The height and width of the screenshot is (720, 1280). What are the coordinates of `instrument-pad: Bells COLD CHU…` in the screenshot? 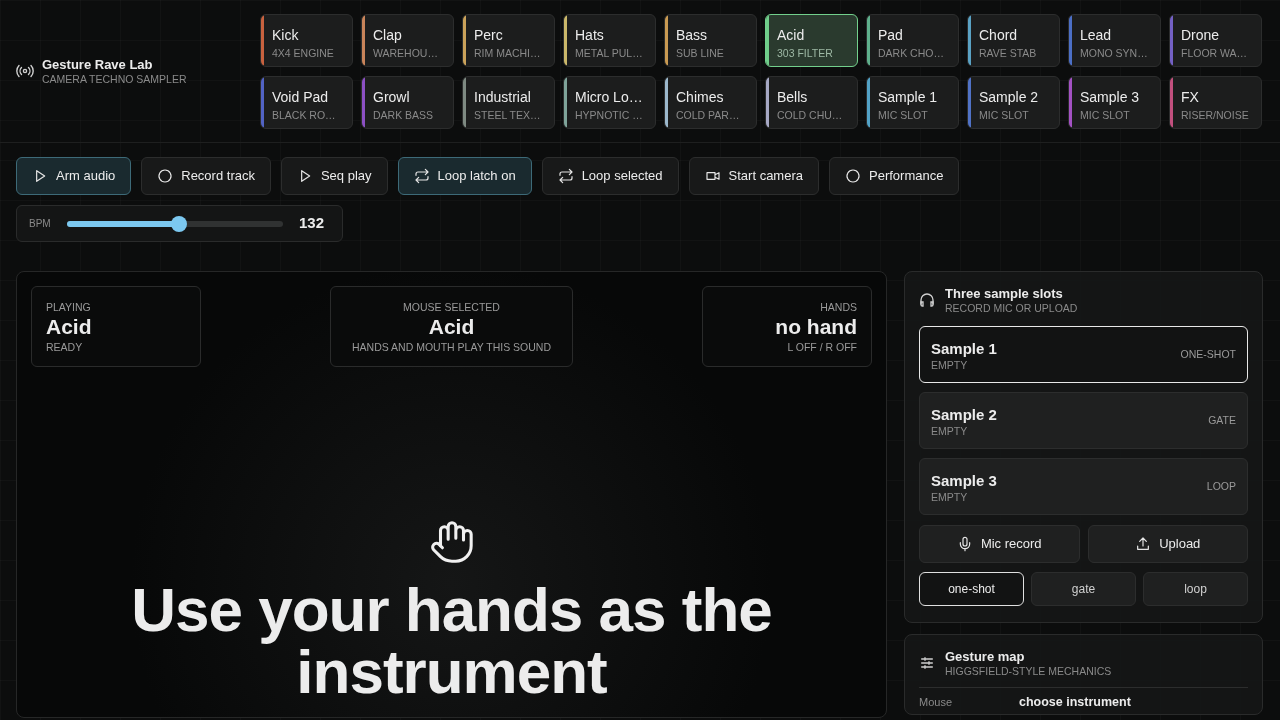 It's located at (811, 102).